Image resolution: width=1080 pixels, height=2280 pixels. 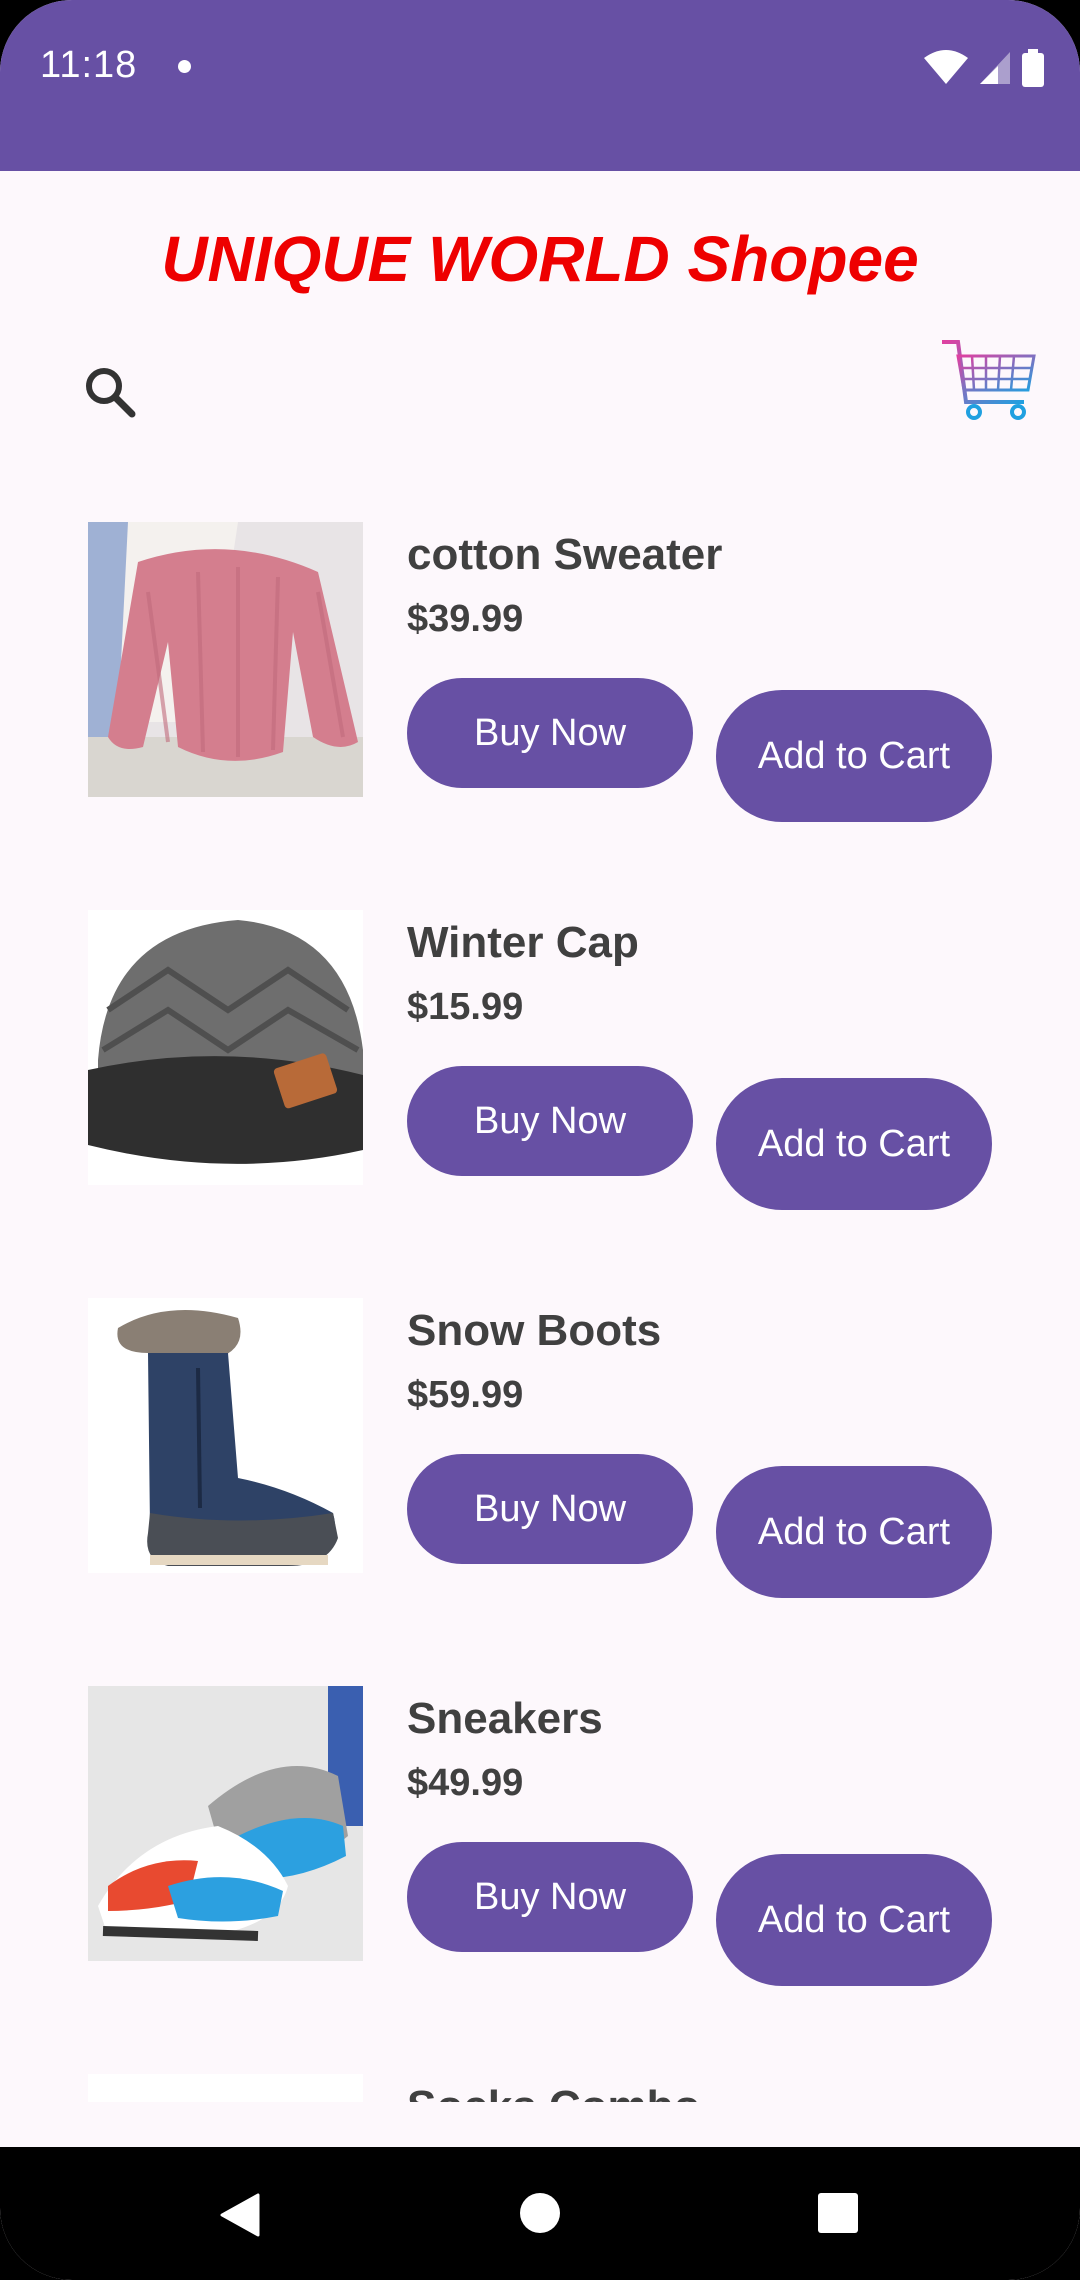 I want to click on product-item: Socks Combo, so click(x=540, y=2087).